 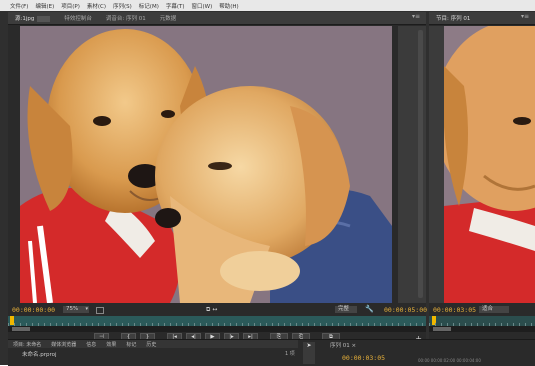 I want to click on program-zoom-bar, so click(x=482, y=329).